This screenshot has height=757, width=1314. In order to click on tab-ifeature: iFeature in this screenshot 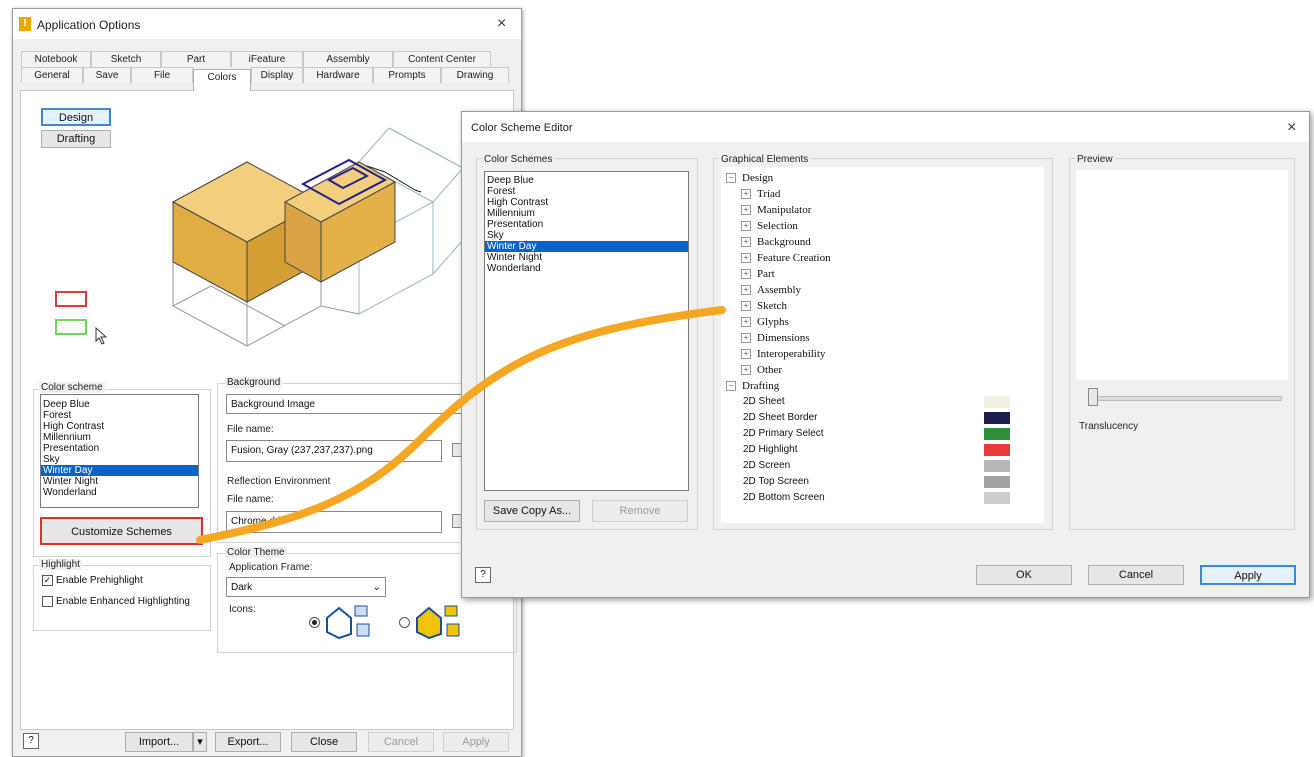, I will do `click(267, 59)`.